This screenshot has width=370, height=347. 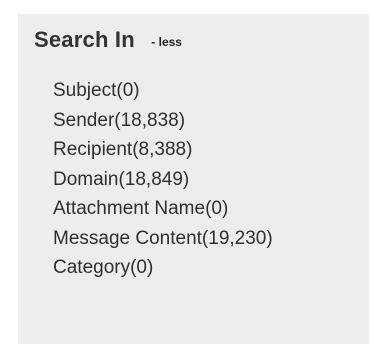 I want to click on search-in-item-subject: Subject(0), so click(x=163, y=91).